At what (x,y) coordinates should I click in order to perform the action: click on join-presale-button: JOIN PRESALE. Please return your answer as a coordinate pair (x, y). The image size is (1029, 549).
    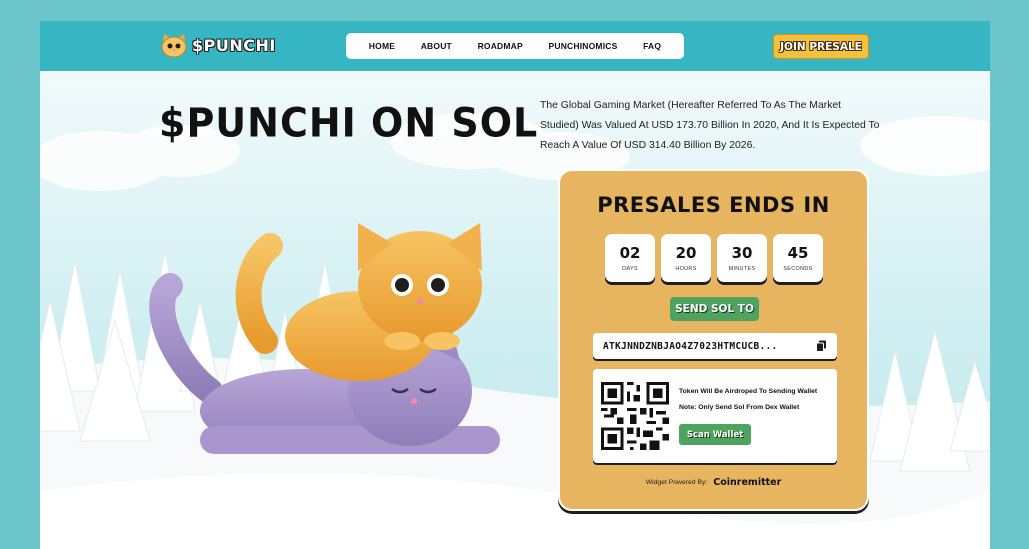
    Looking at the image, I should click on (821, 46).